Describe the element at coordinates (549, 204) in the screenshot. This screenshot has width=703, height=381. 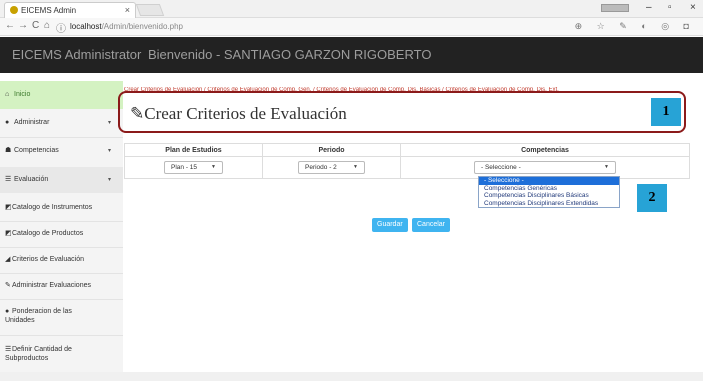
I see `dropdown-option: Competencias Disciplinares Extendidas` at that location.